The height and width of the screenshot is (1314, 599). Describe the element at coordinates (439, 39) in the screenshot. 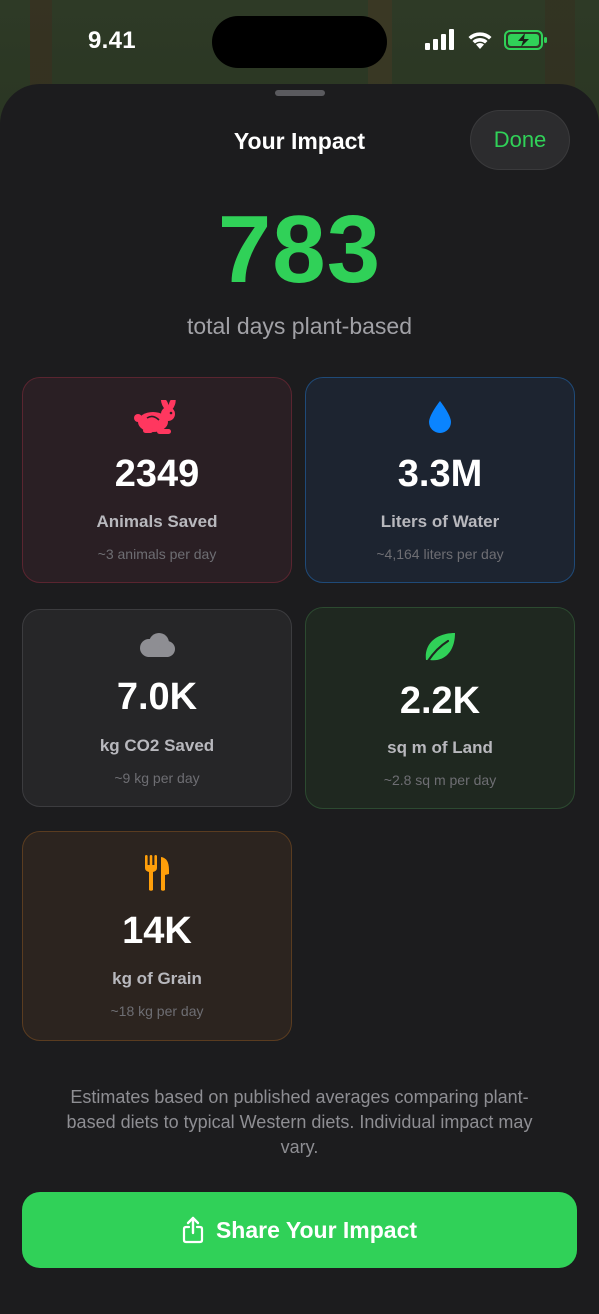

I see `cellular-signal-icon` at that location.